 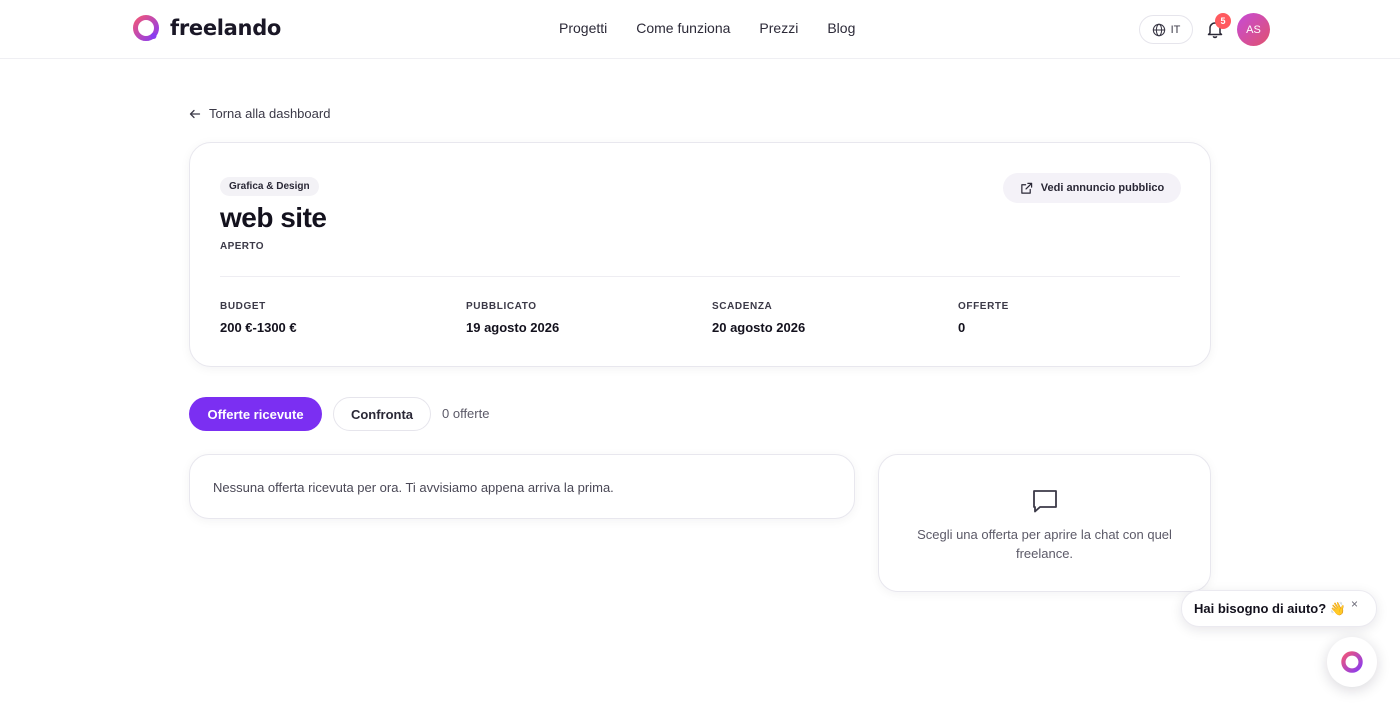 What do you see at coordinates (758, 318) in the screenshot?
I see `stat-deadline: SCADENZA 20 agosto 2026` at bounding box center [758, 318].